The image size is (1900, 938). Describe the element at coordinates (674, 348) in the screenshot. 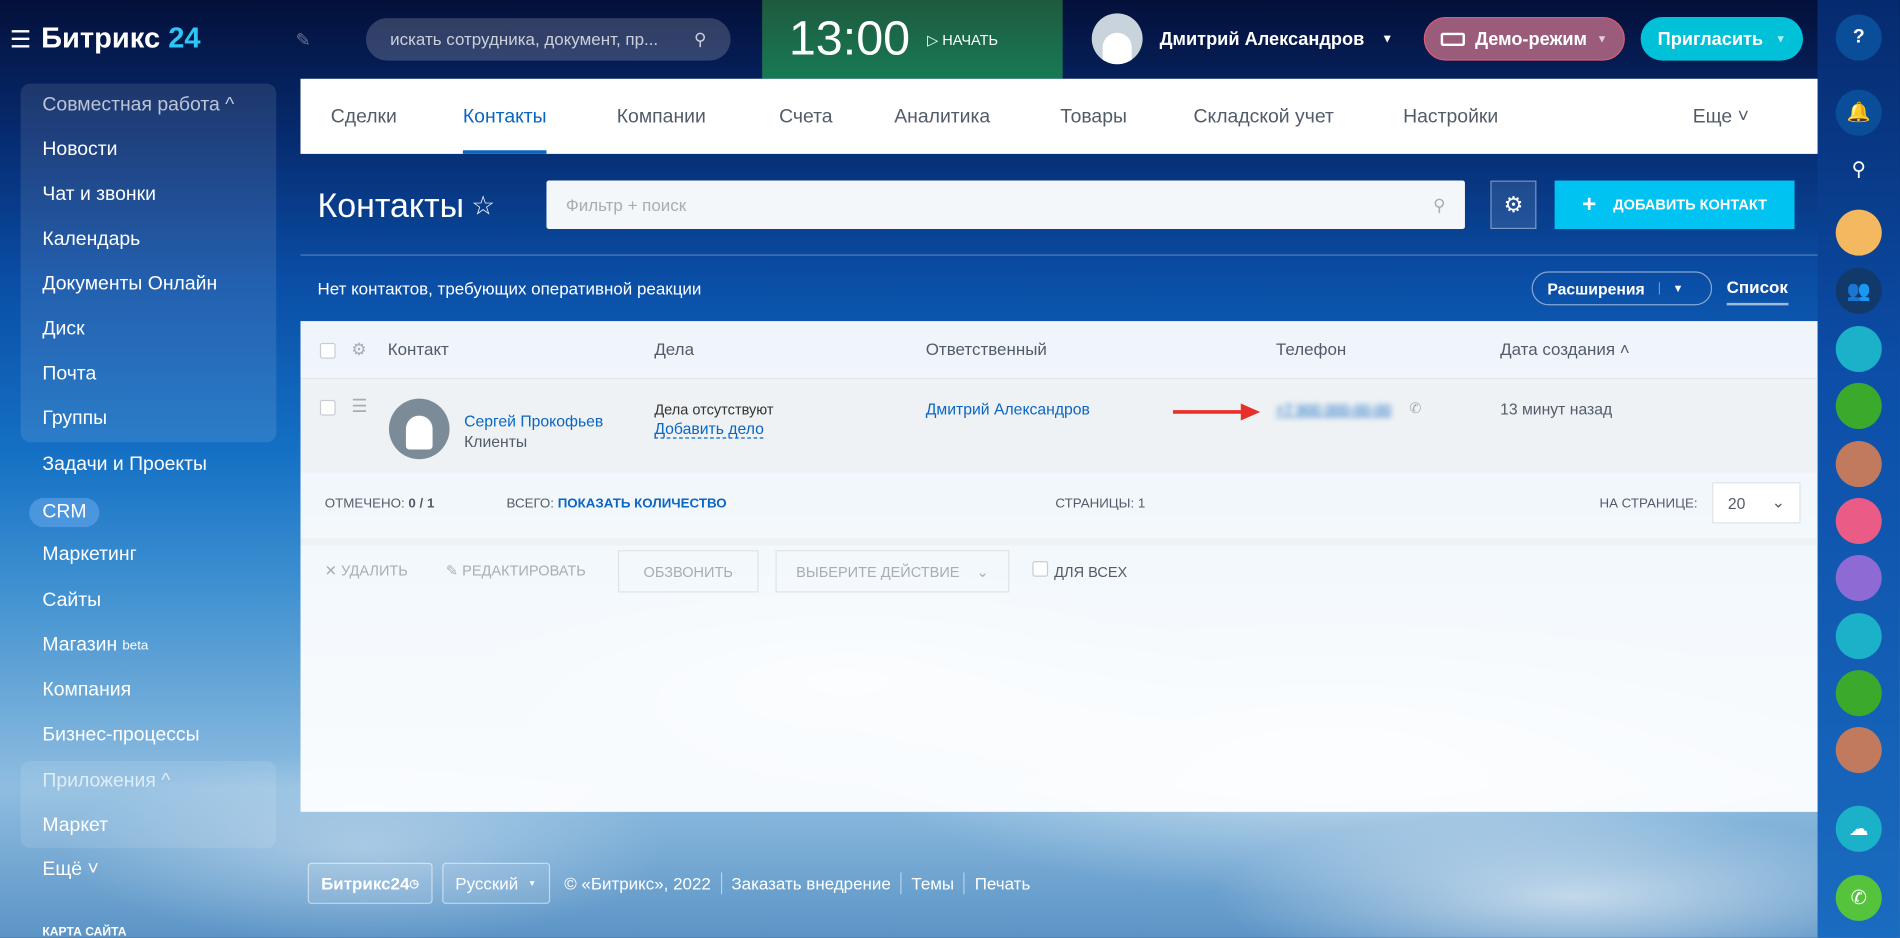

I see `column-header-deals: Дела` at that location.